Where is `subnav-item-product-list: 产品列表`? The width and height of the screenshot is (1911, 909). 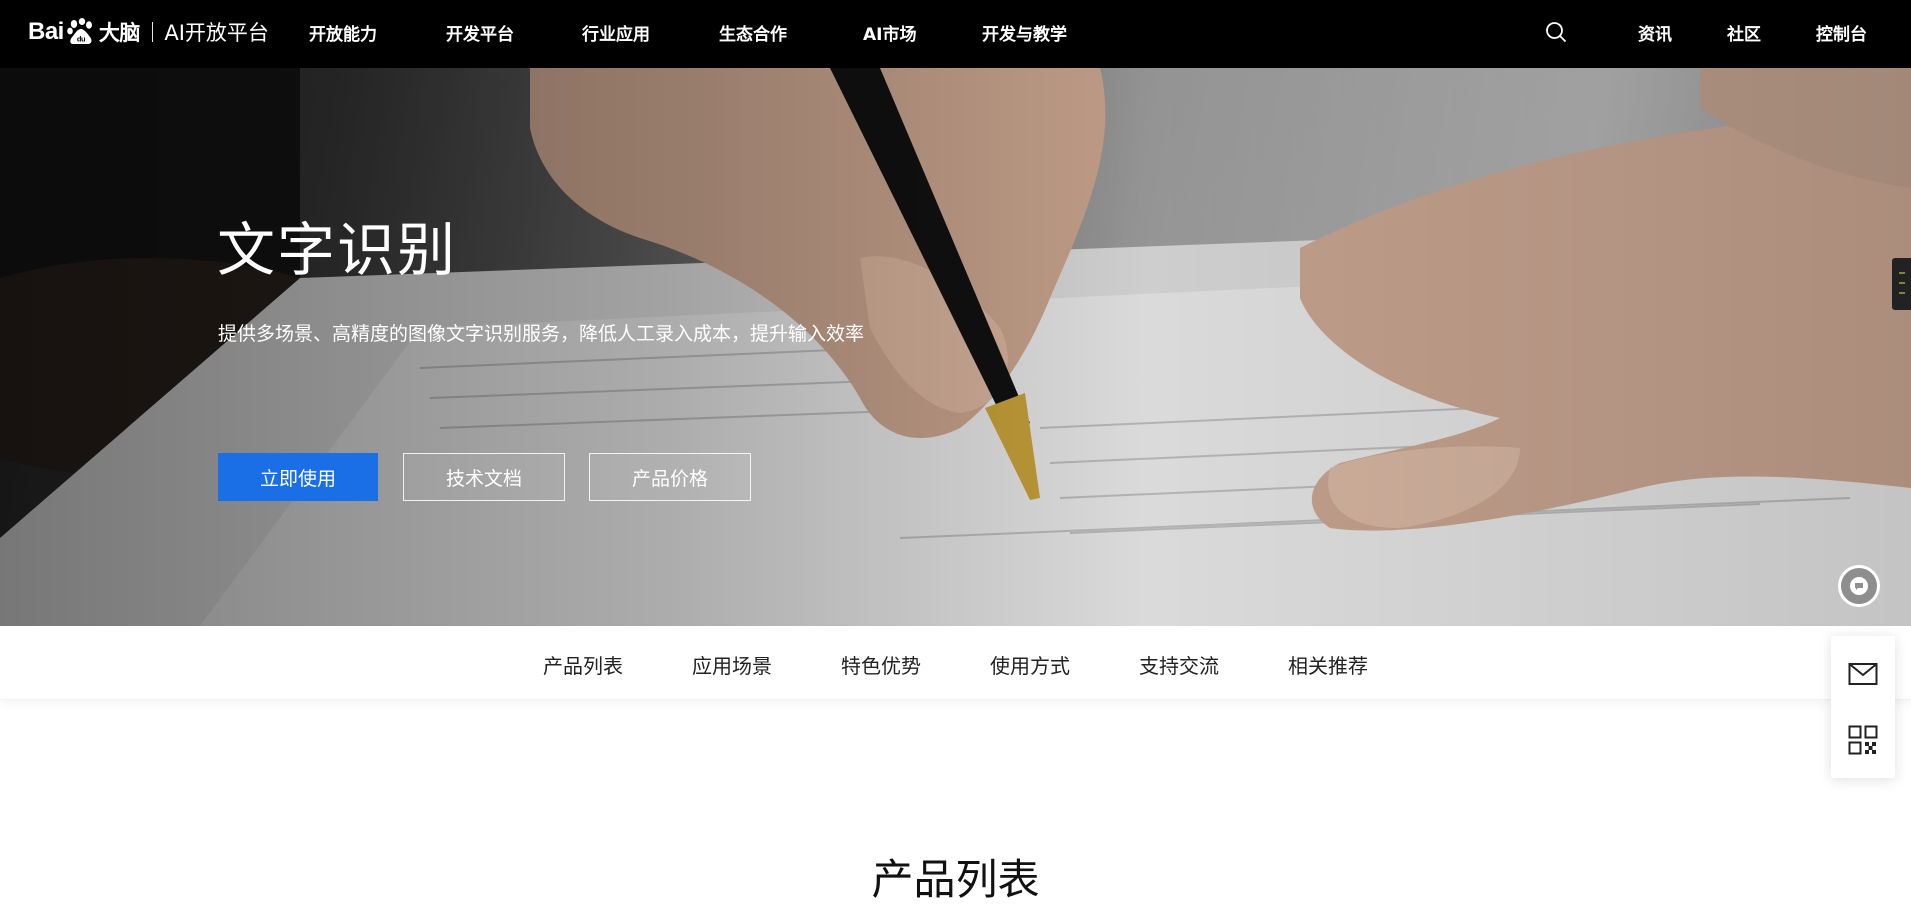
subnav-item-product-list: 产品列表 is located at coordinates (583, 664).